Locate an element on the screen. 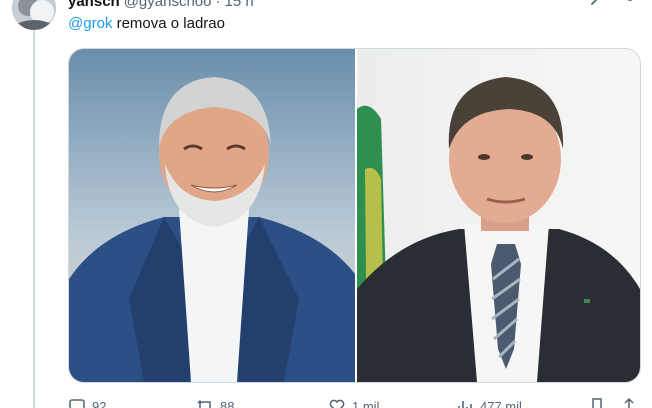 Image resolution: width=652 pixels, height=408 pixels. share-icon is located at coordinates (629, 402).